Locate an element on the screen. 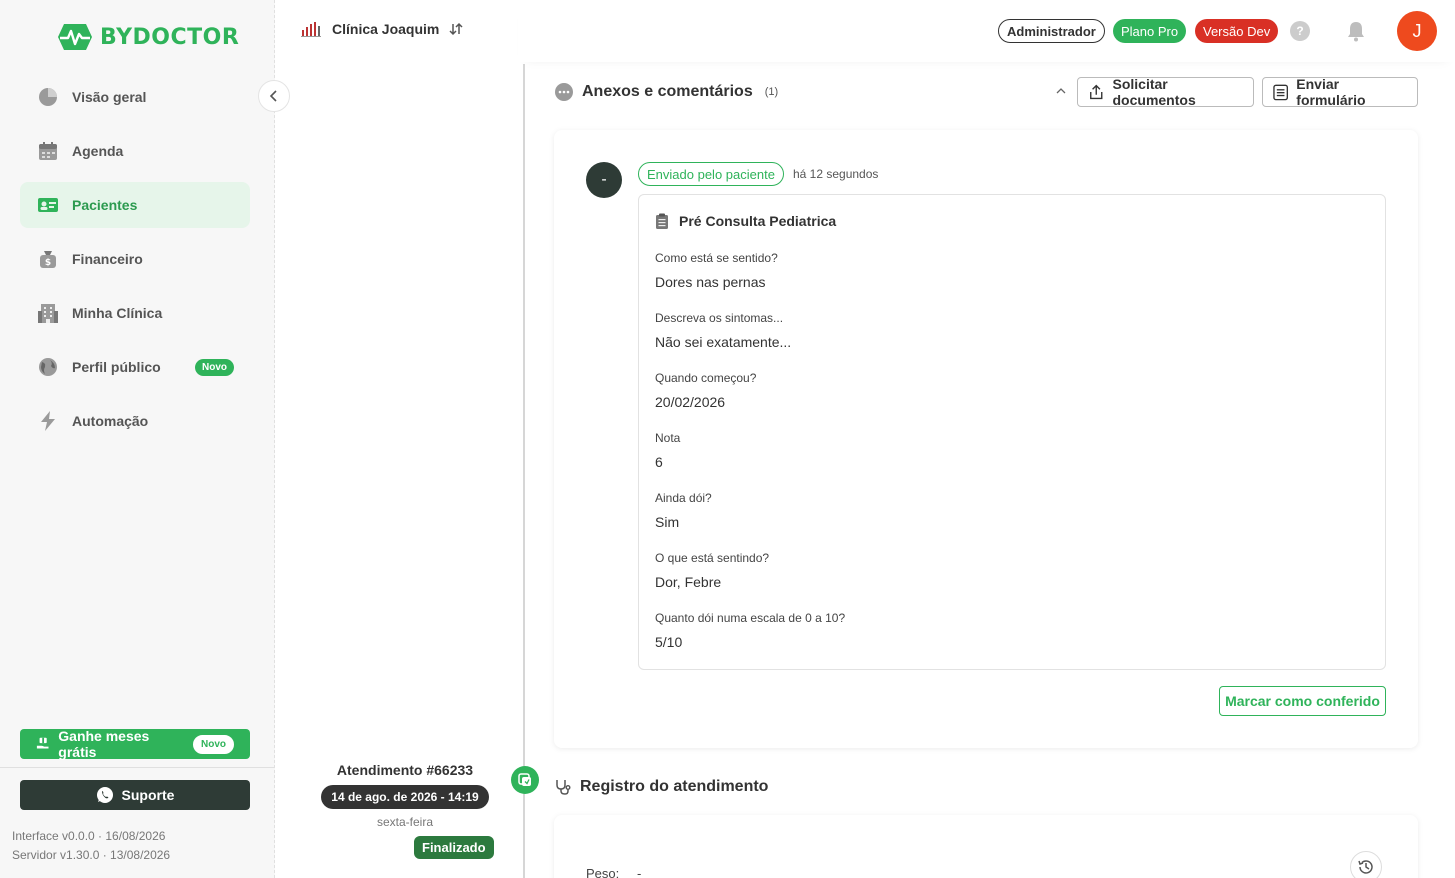 The width and height of the screenshot is (1455, 878). chevron-left-icon is located at coordinates (273, 96).